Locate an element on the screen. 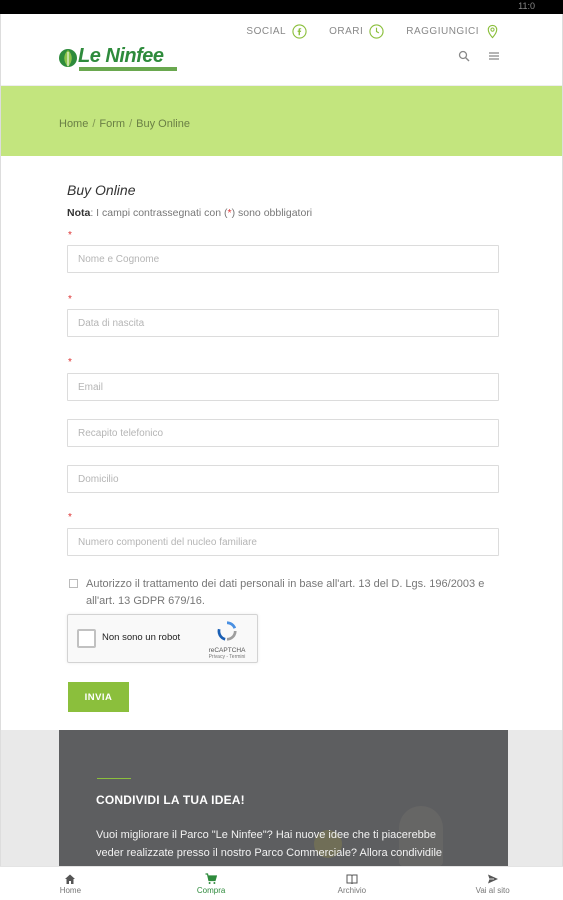 The width and height of the screenshot is (563, 900). idea-accent-line is located at coordinates (114, 778).